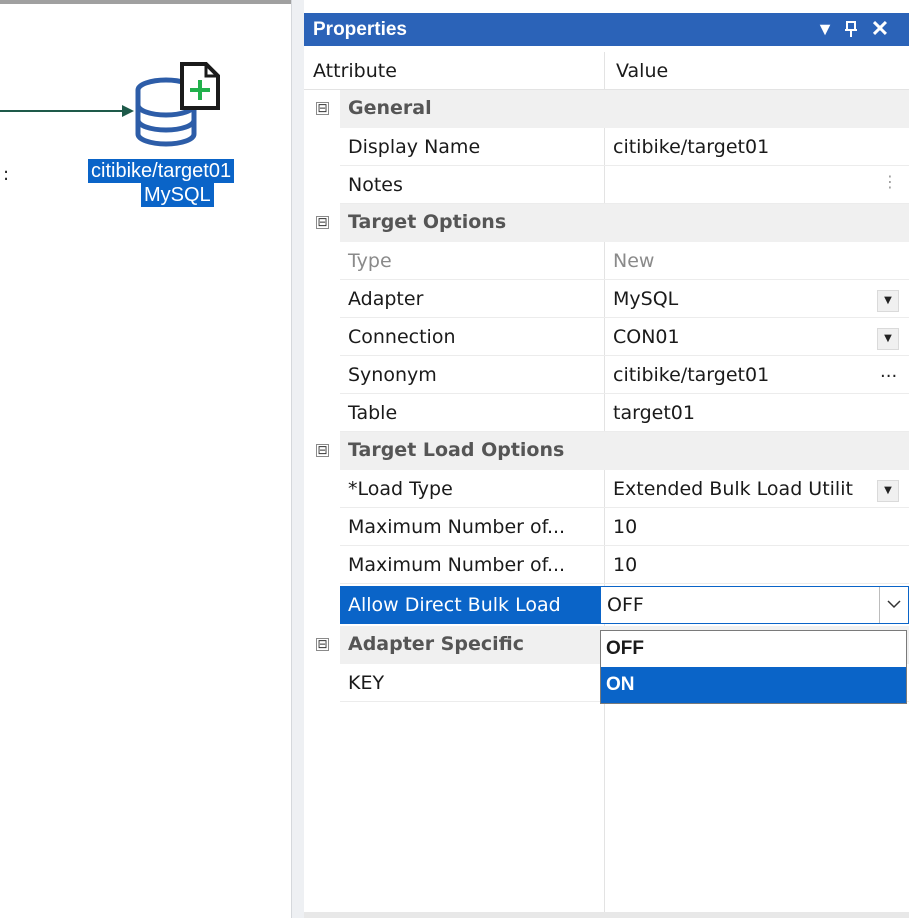 Image resolution: width=909 pixels, height=918 pixels. What do you see at coordinates (436, 644) in the screenshot?
I see `category-label: Adapter Specific` at bounding box center [436, 644].